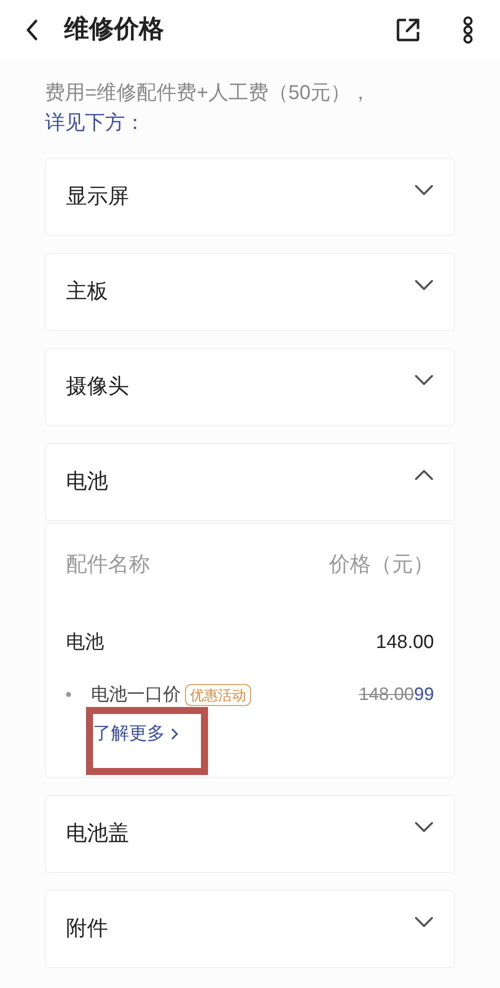 The image size is (500, 988). What do you see at coordinates (108, 565) in the screenshot?
I see `column-header: 配件名称` at bounding box center [108, 565].